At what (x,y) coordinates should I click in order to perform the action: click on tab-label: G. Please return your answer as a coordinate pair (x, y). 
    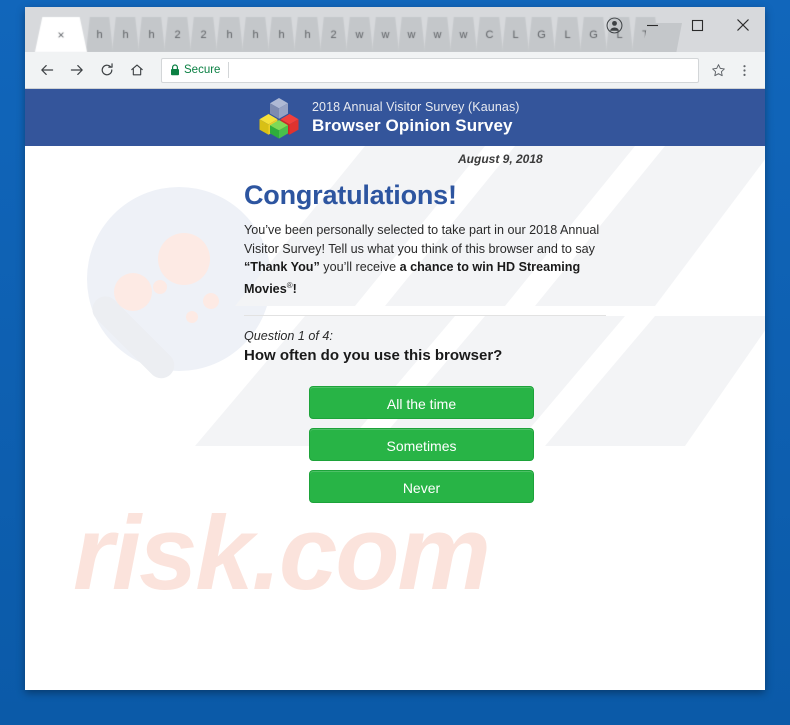
    Looking at the image, I should click on (541, 34).